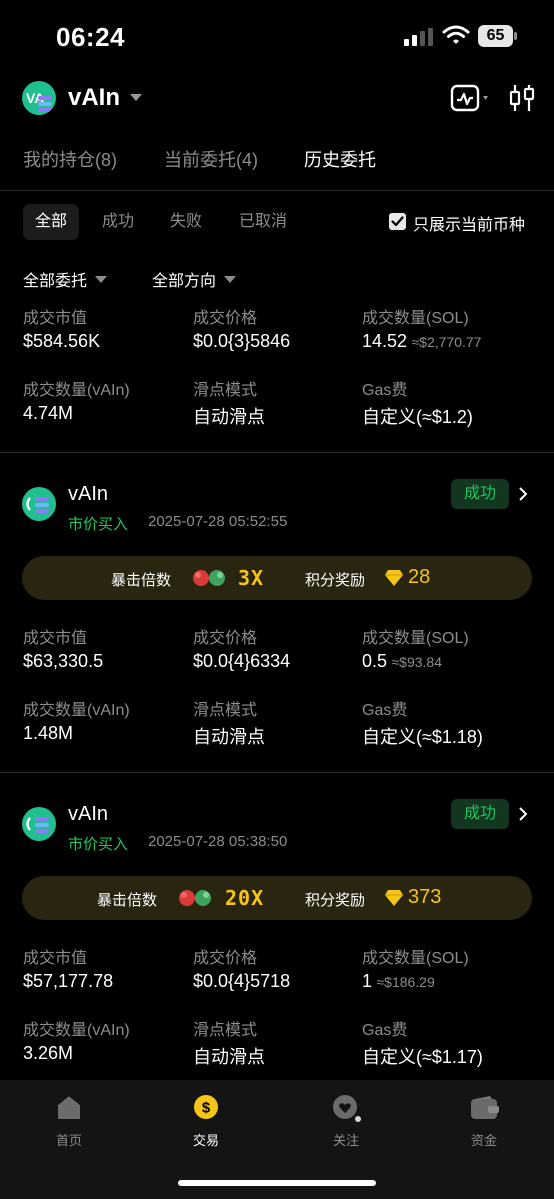 This screenshot has height=1199, width=554. Describe the element at coordinates (484, 1121) in the screenshot. I see `tab-funds: 资金` at that location.